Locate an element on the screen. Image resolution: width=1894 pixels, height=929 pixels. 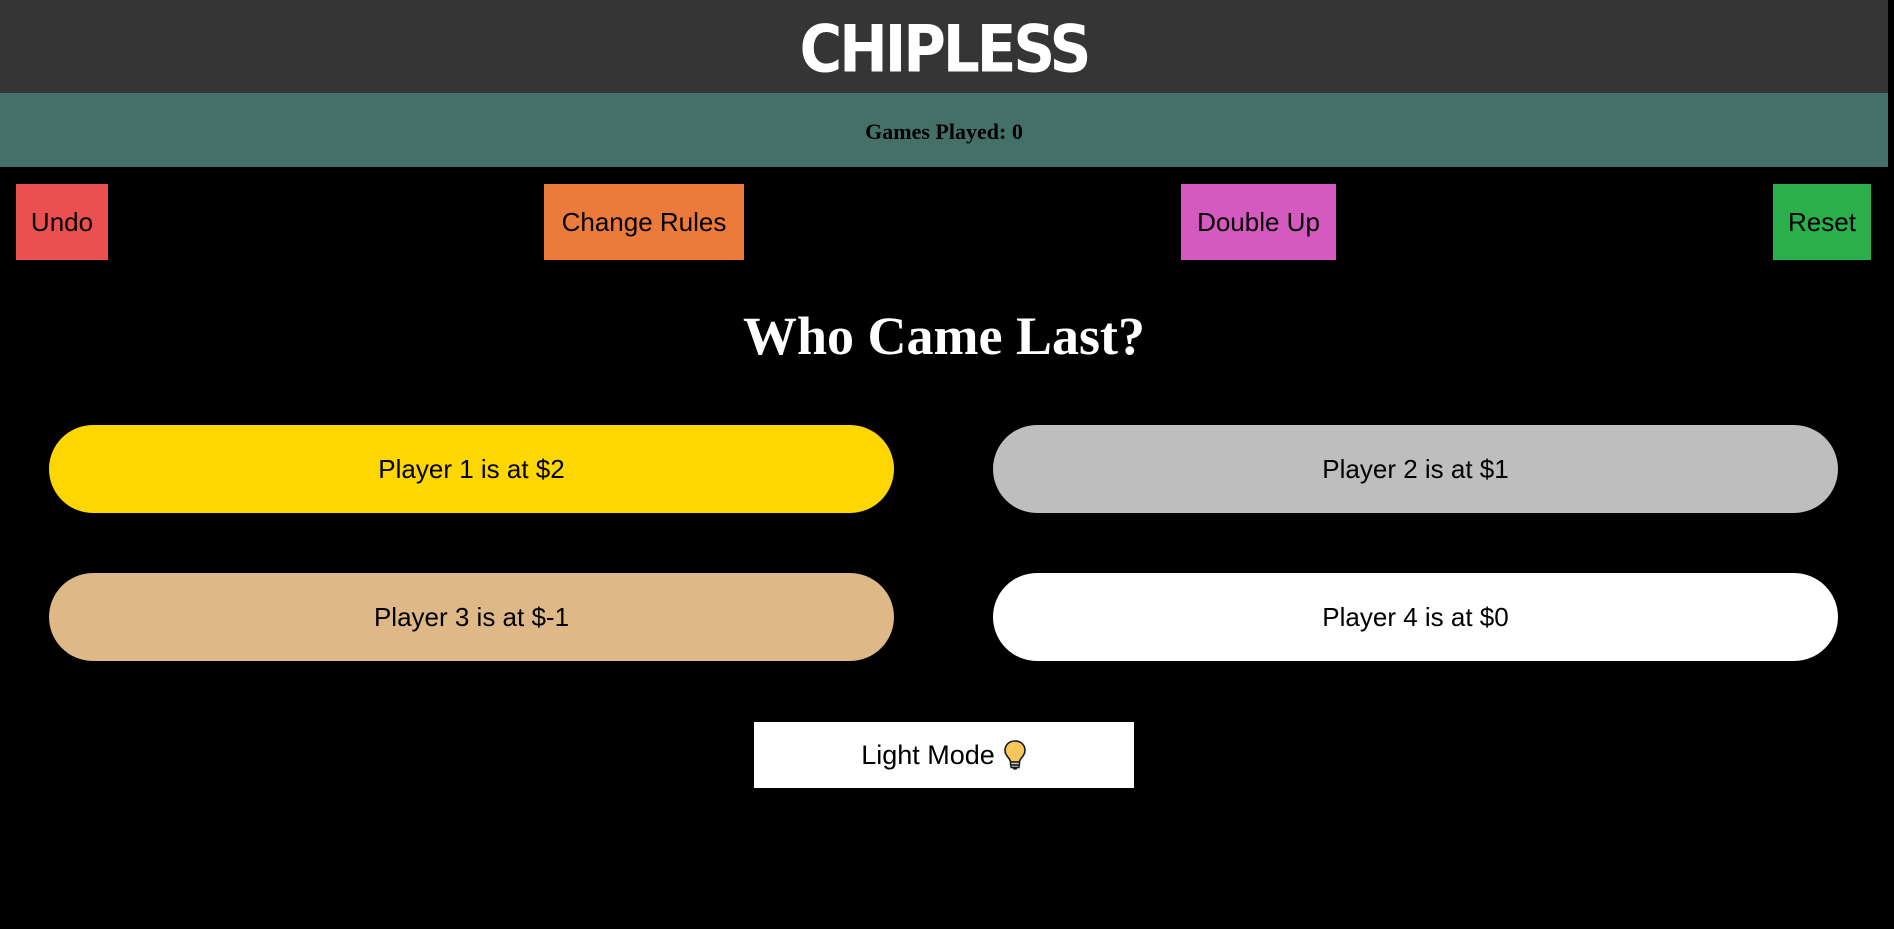
player-2-button: Player 2 is at $1 is located at coordinates (1415, 469).